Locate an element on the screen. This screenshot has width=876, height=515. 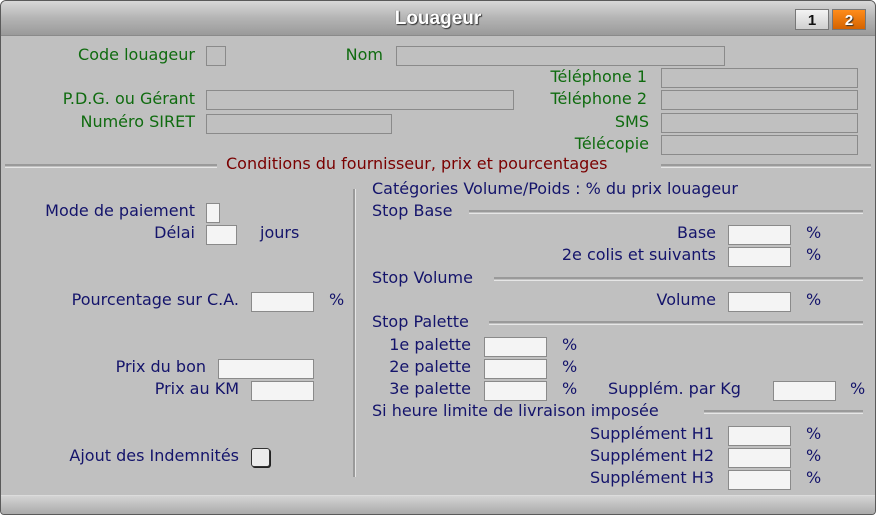
prix-km-label: Prix au KM is located at coordinates (196, 388).